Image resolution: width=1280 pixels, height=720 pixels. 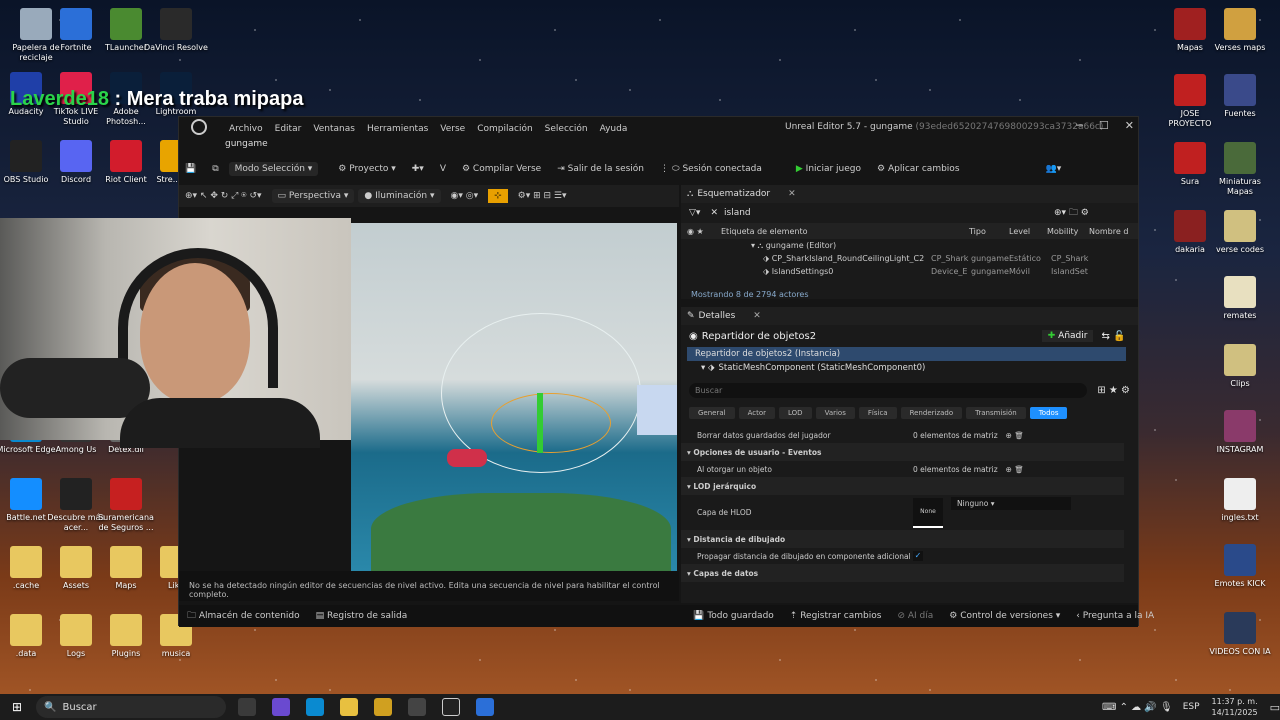 What do you see at coordinates (928, 512) in the screenshot?
I see `hlod-thumbnail: None` at bounding box center [928, 512].